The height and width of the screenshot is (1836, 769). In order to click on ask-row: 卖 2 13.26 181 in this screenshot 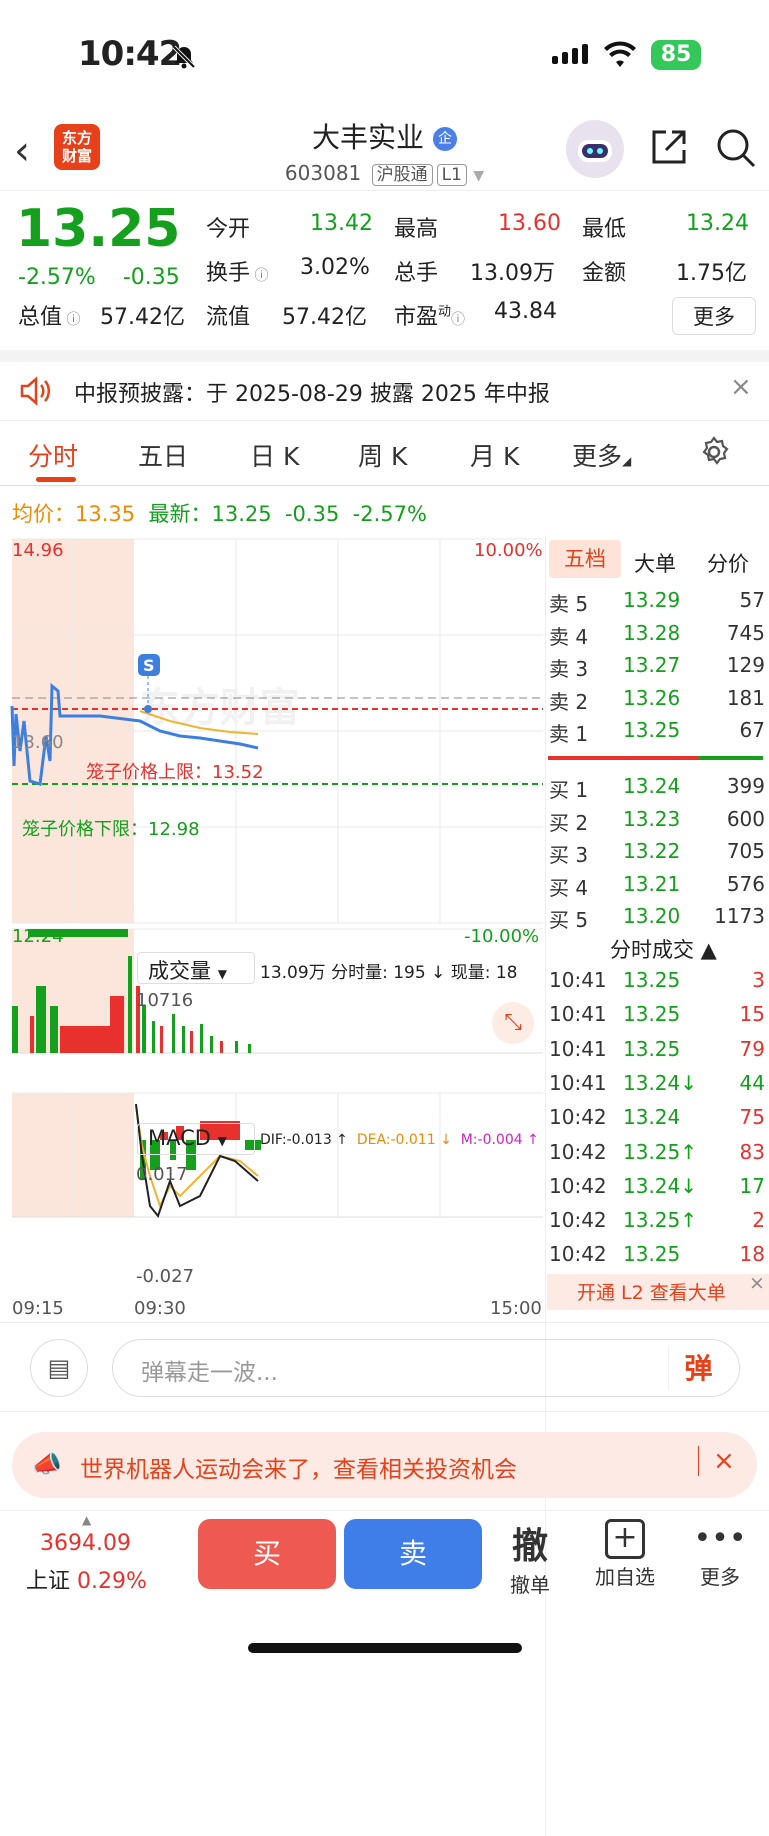, I will do `click(659, 698)`.